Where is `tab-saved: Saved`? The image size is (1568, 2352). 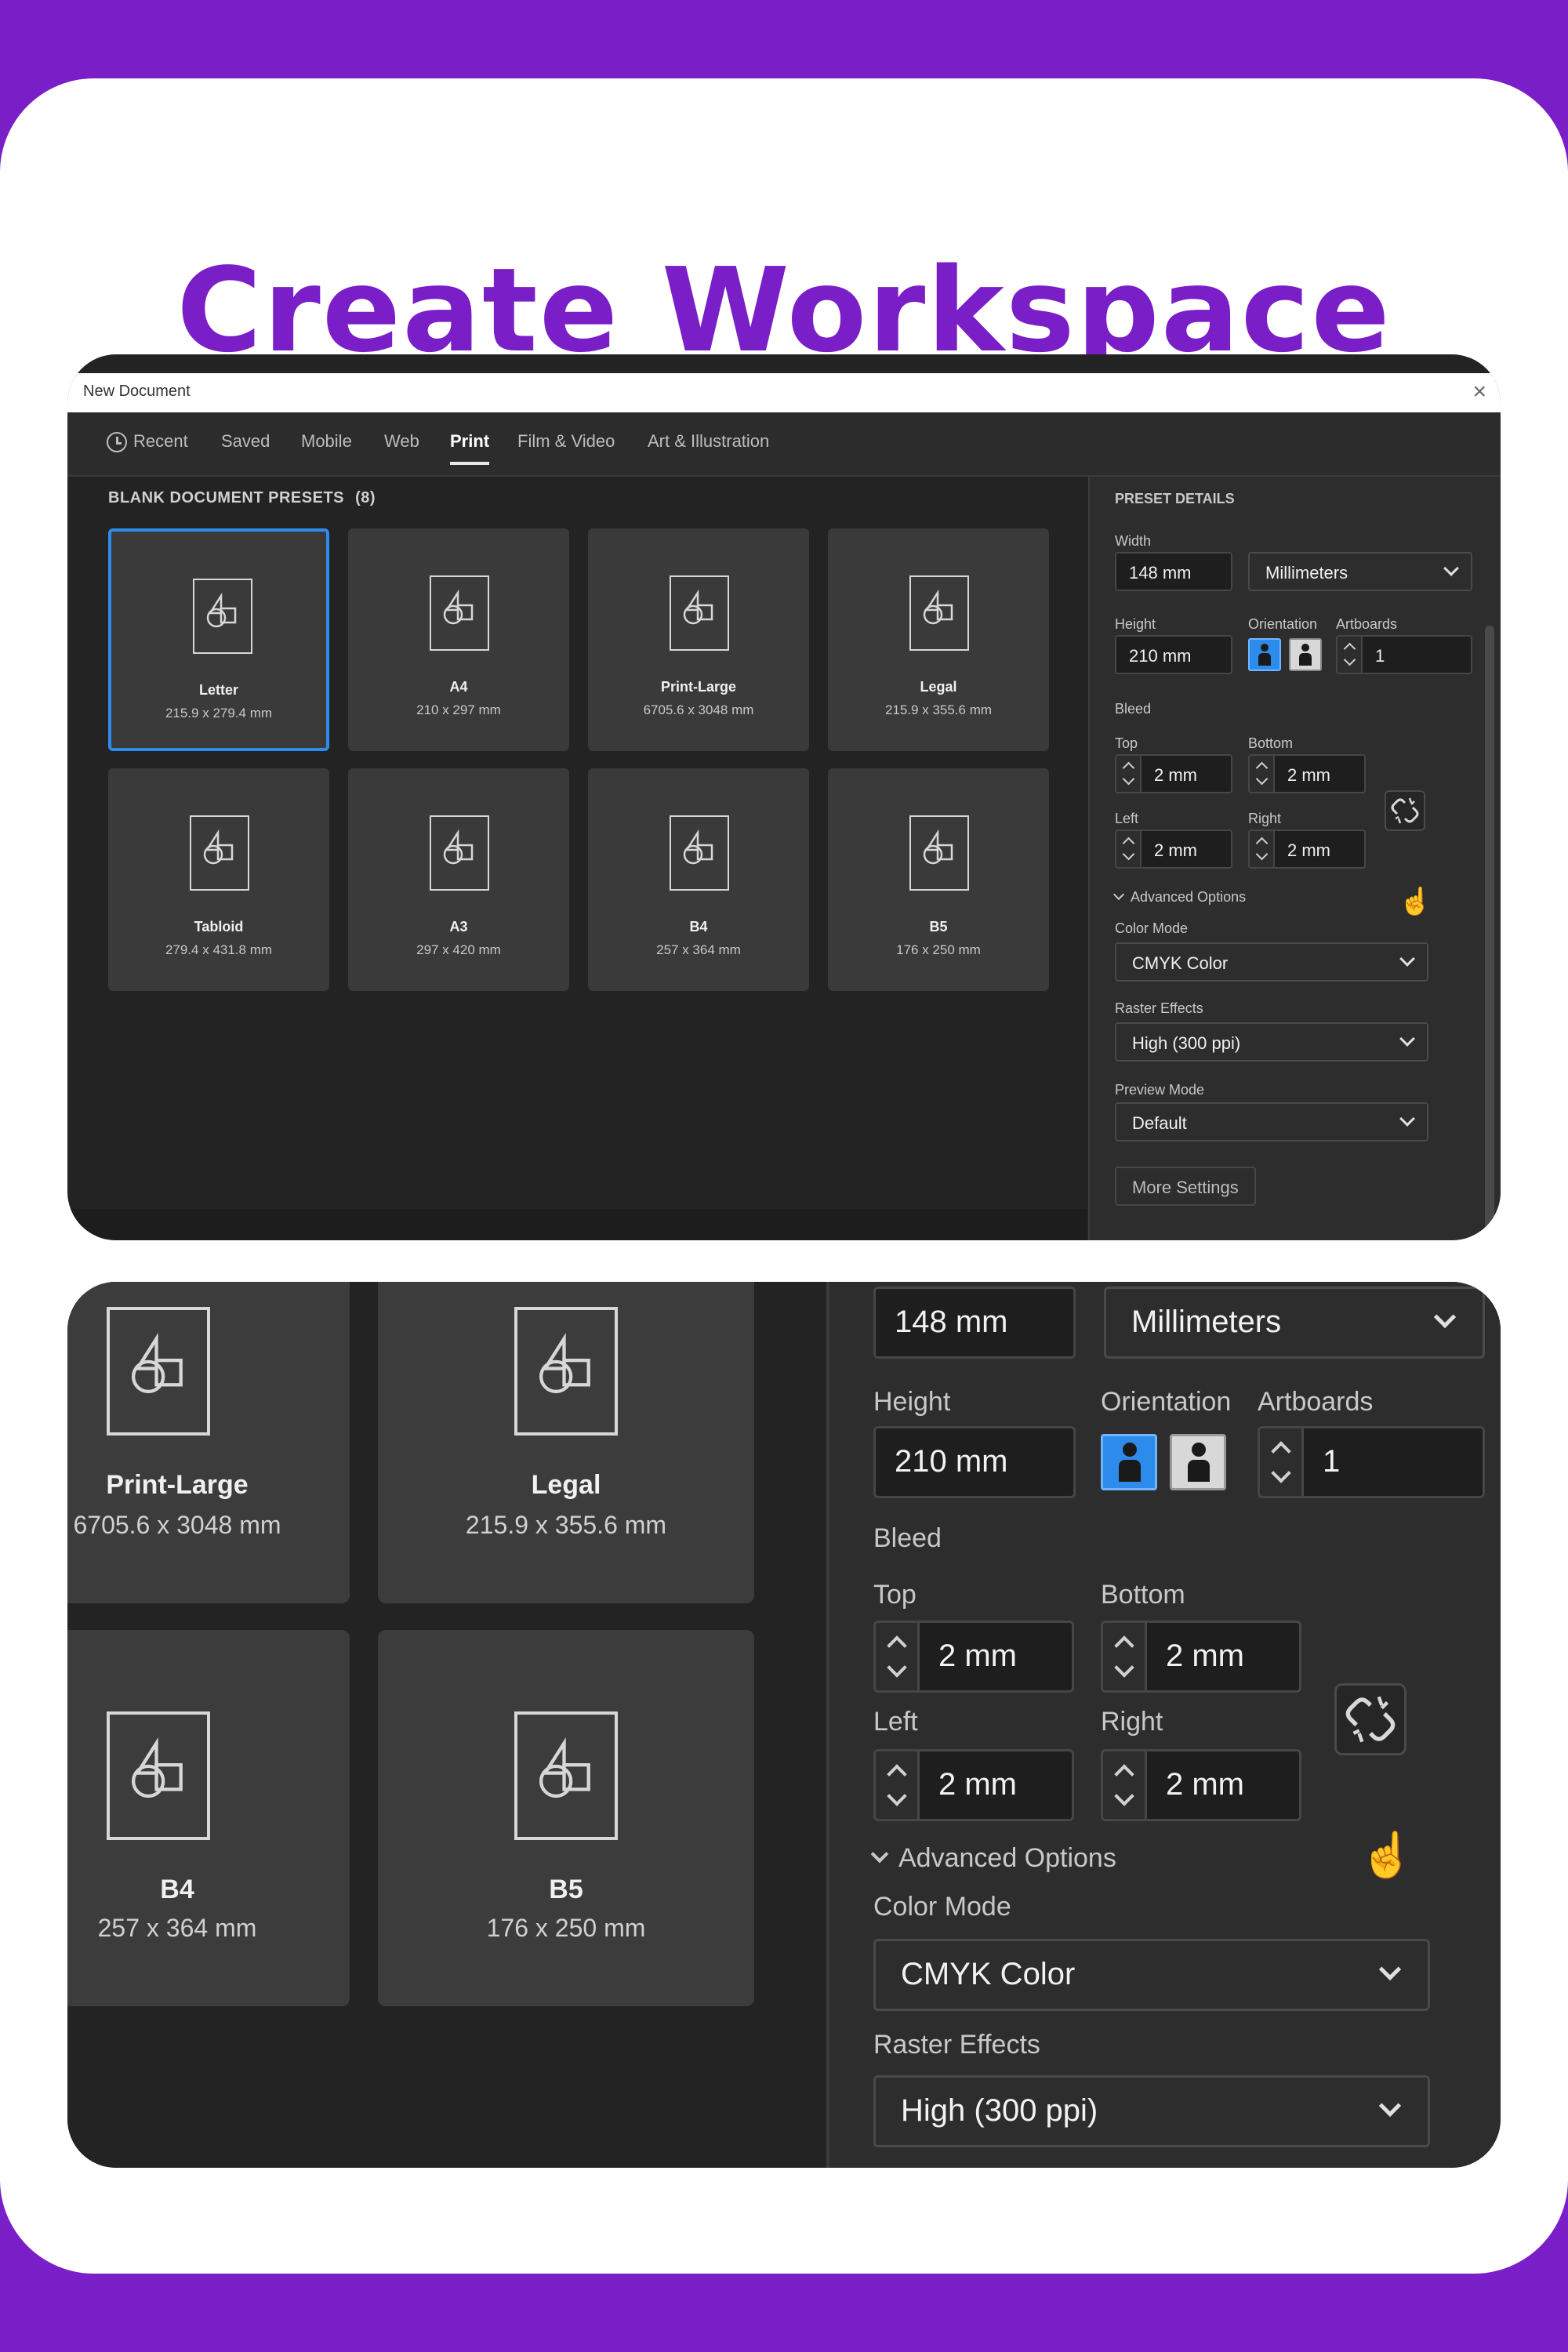
tab-saved: Saved is located at coordinates (245, 447).